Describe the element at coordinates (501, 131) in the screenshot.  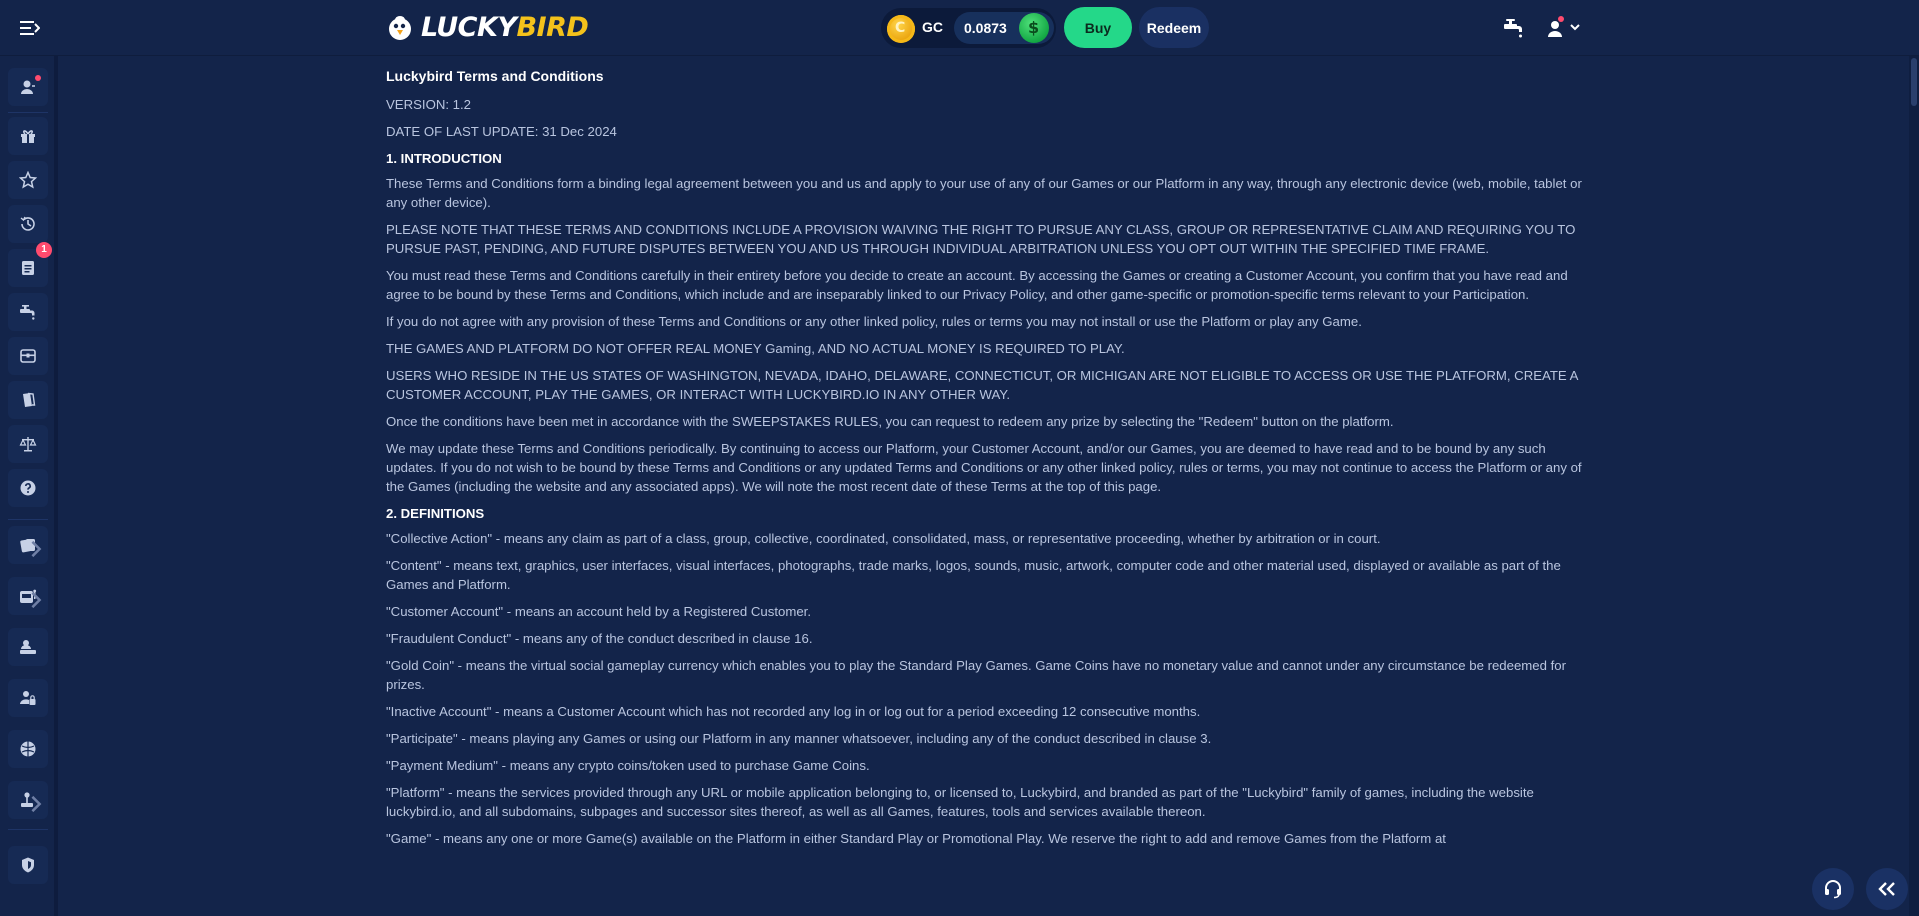
I see `last-update-text: DATE OF LAST UPDATE: 31 Dec 2024` at that location.